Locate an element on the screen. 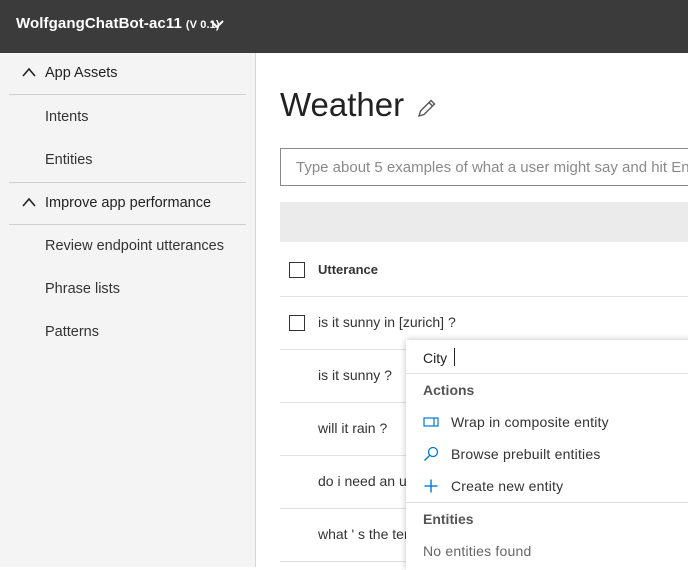  entity-search-box: City is located at coordinates (547, 357).